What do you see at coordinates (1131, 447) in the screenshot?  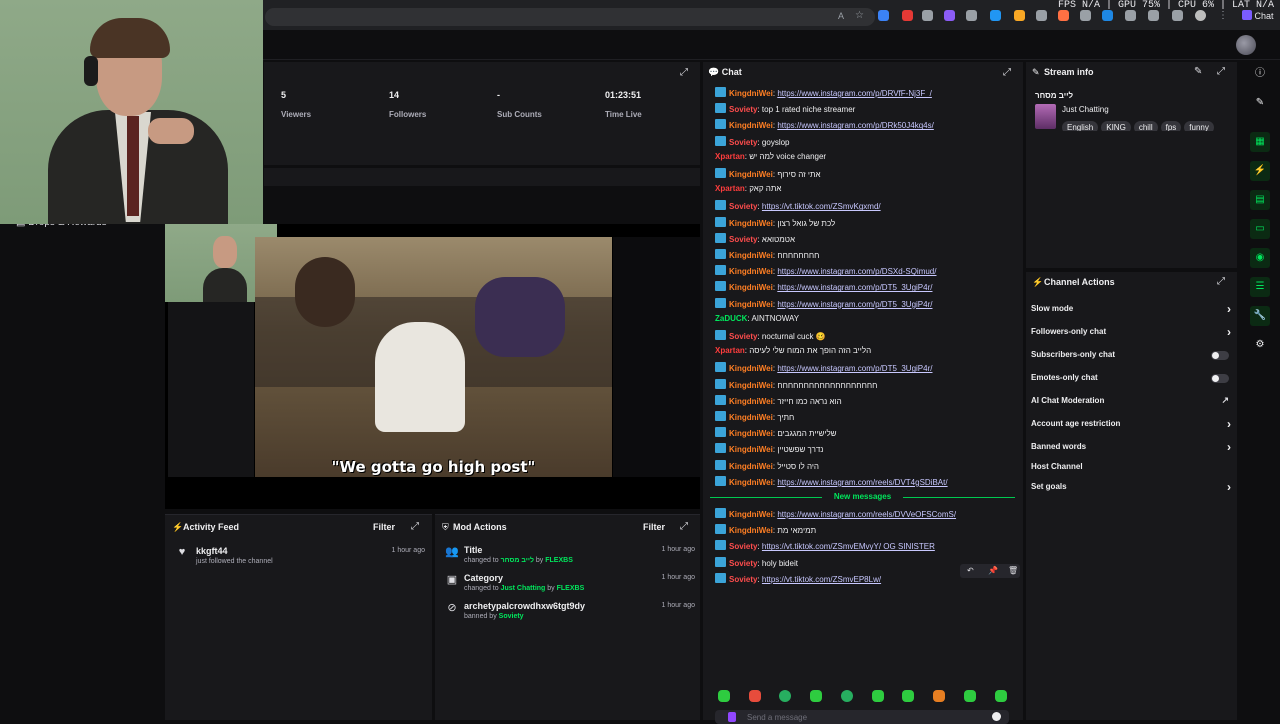 I see `banned-words-row: Banned words ›` at bounding box center [1131, 447].